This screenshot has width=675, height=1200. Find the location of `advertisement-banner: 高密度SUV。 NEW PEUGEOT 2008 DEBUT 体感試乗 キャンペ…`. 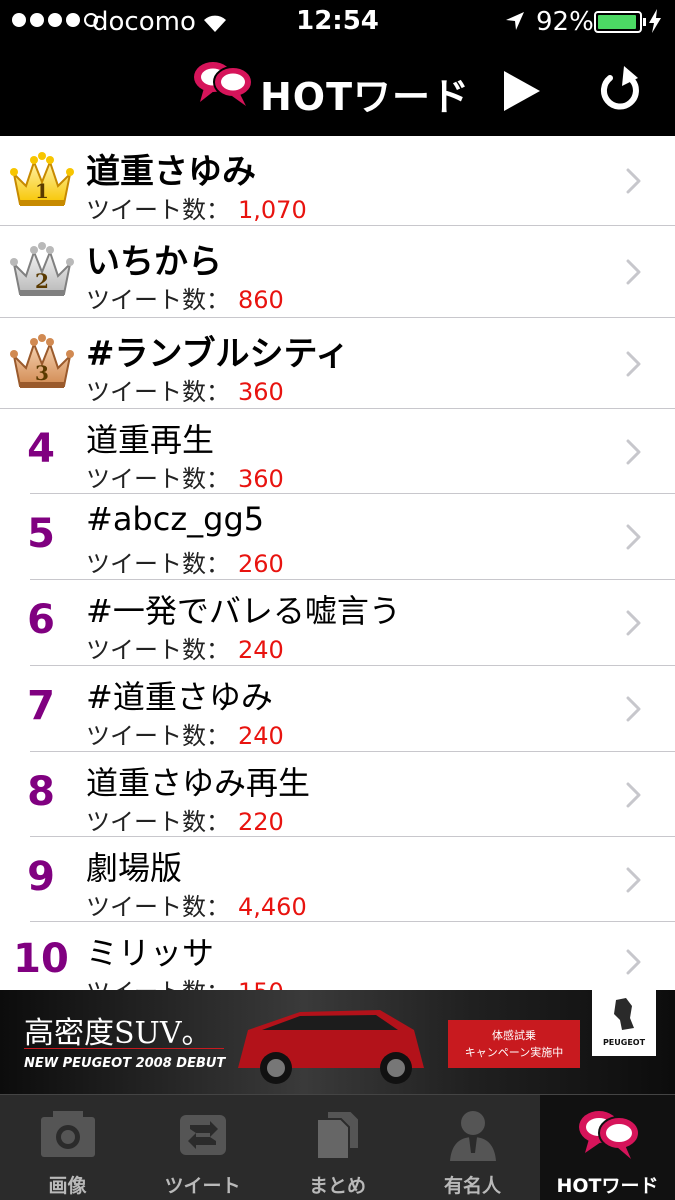

advertisement-banner: 高密度SUV。 NEW PEUGEOT 2008 DEBUT 体感試乗 キャンペ… is located at coordinates (337, 1042).